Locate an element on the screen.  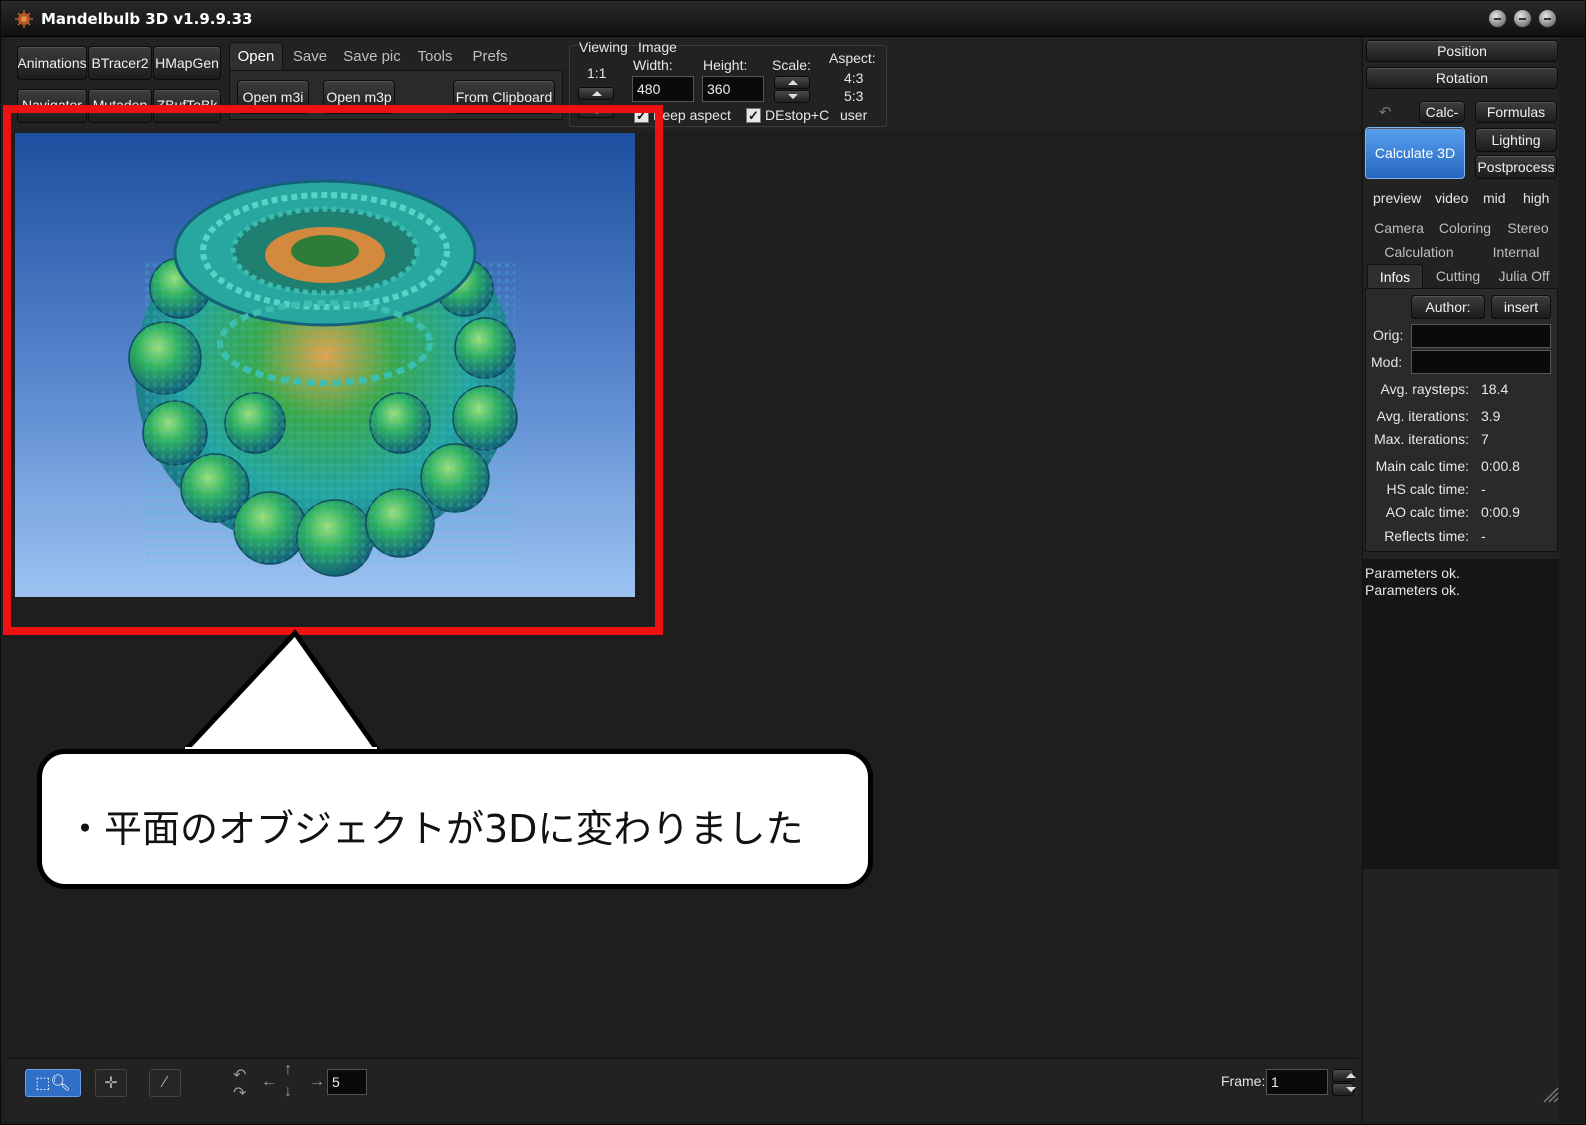
bottom-toolbar: ⬚🔍︎ ✛ ⁄ ↶ ↷ ← ↑ ↓ → Frame: is located at coordinates (683, 1090).